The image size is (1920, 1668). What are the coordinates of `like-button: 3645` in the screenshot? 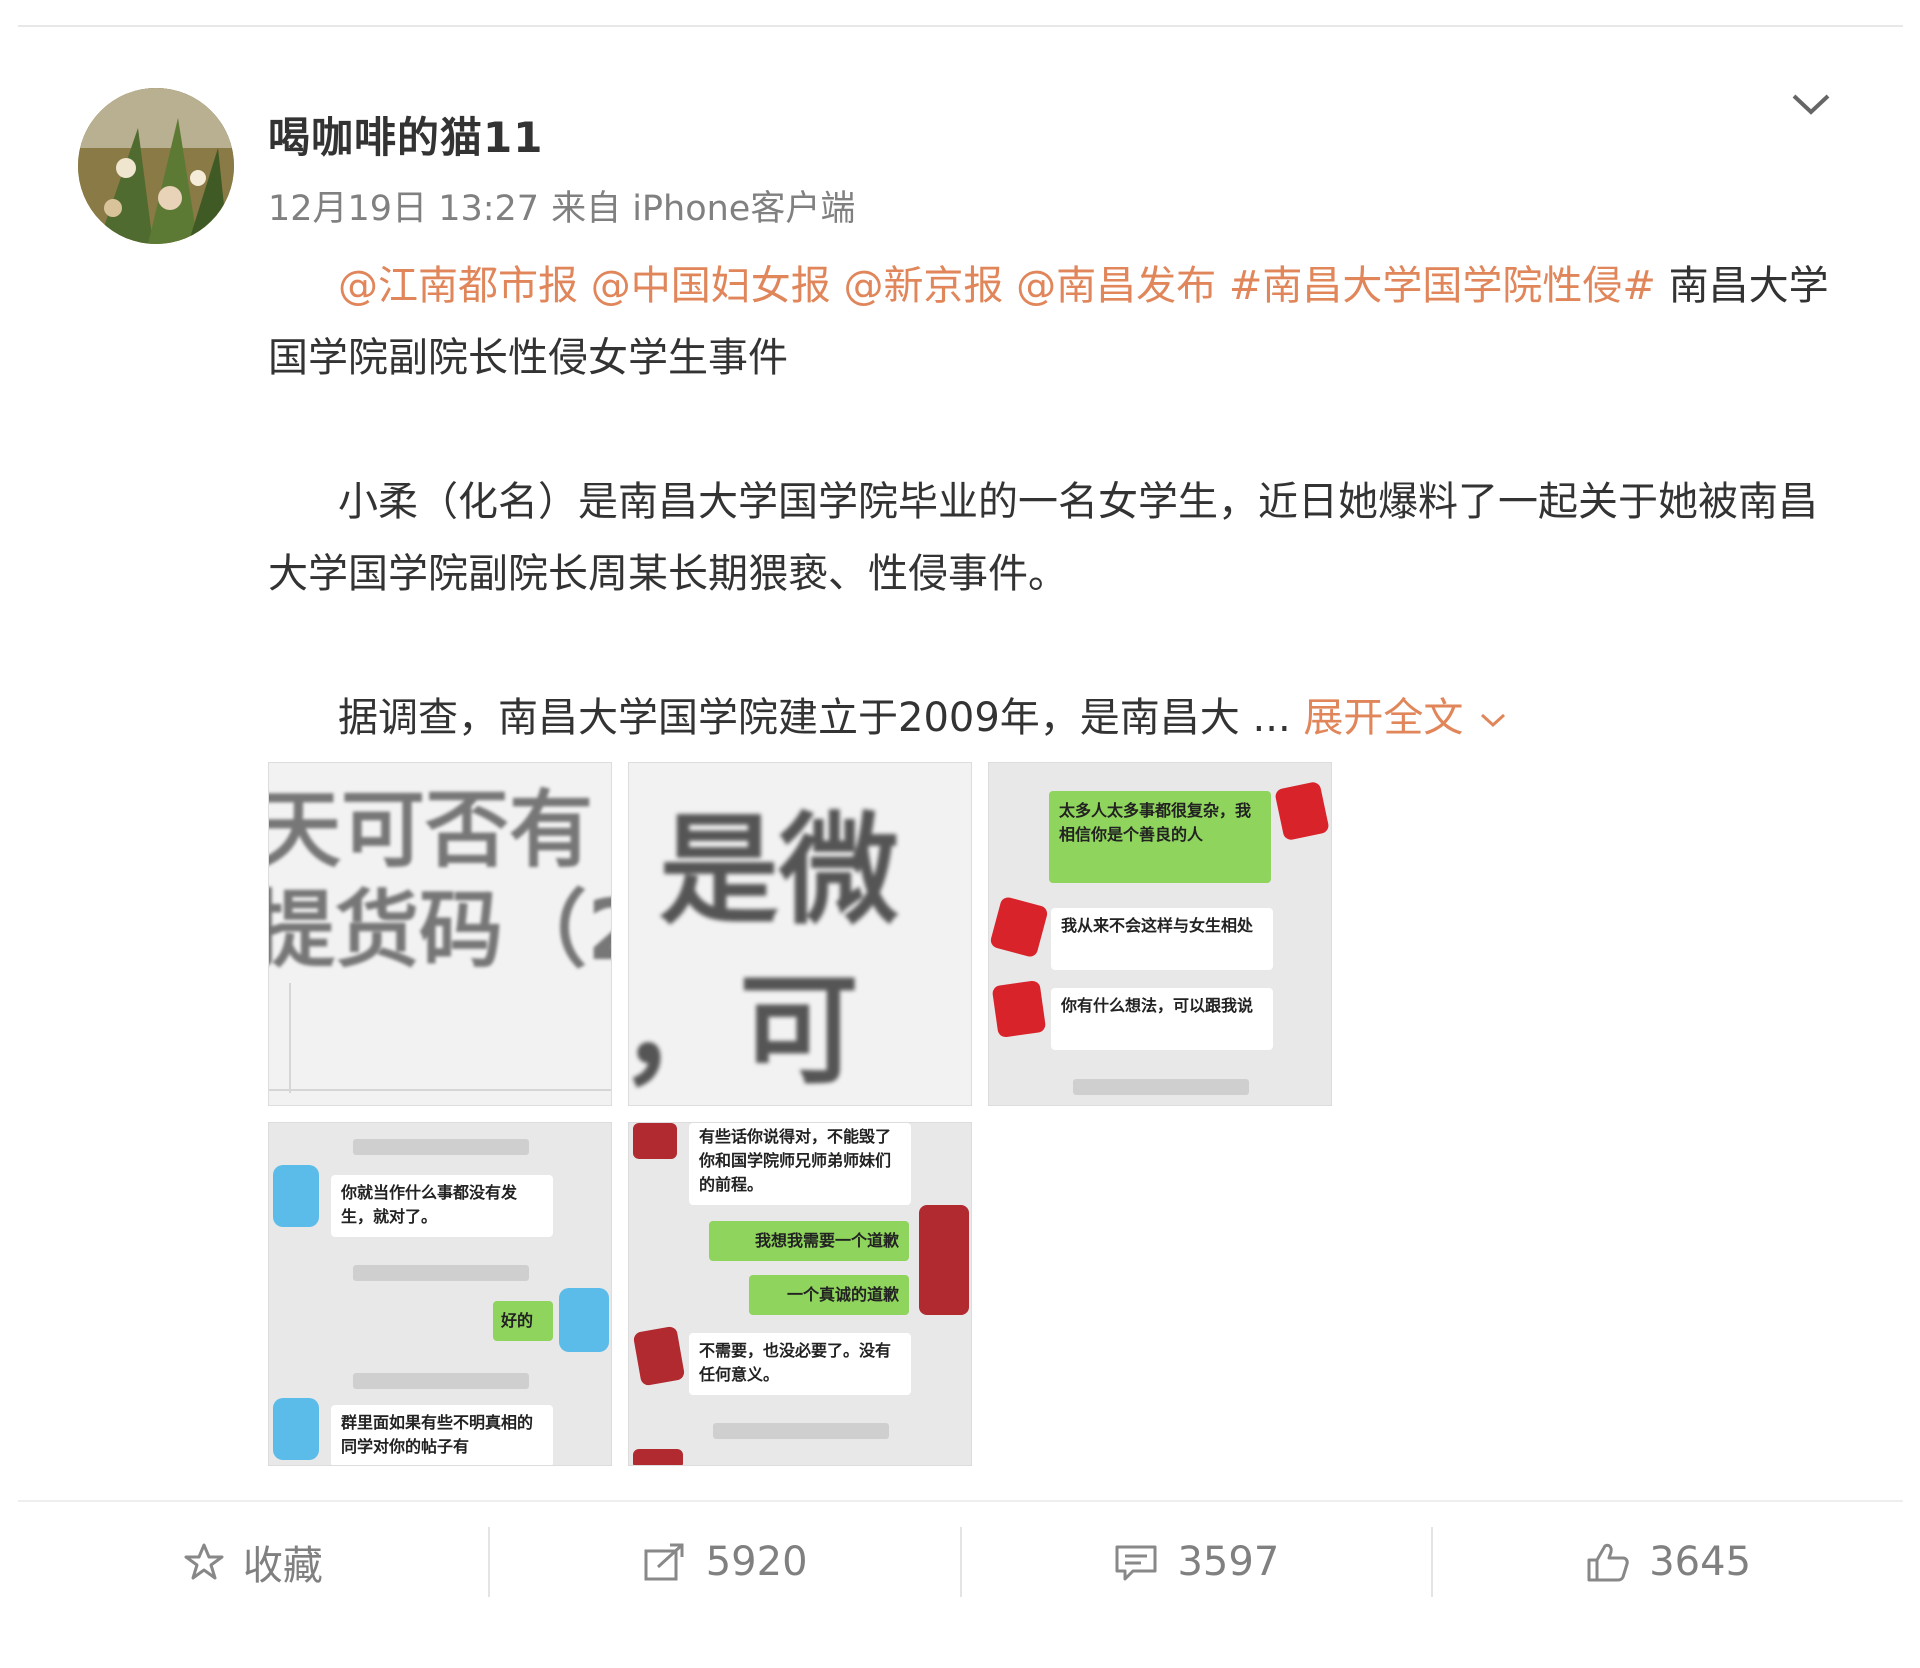 It's located at (1668, 1562).